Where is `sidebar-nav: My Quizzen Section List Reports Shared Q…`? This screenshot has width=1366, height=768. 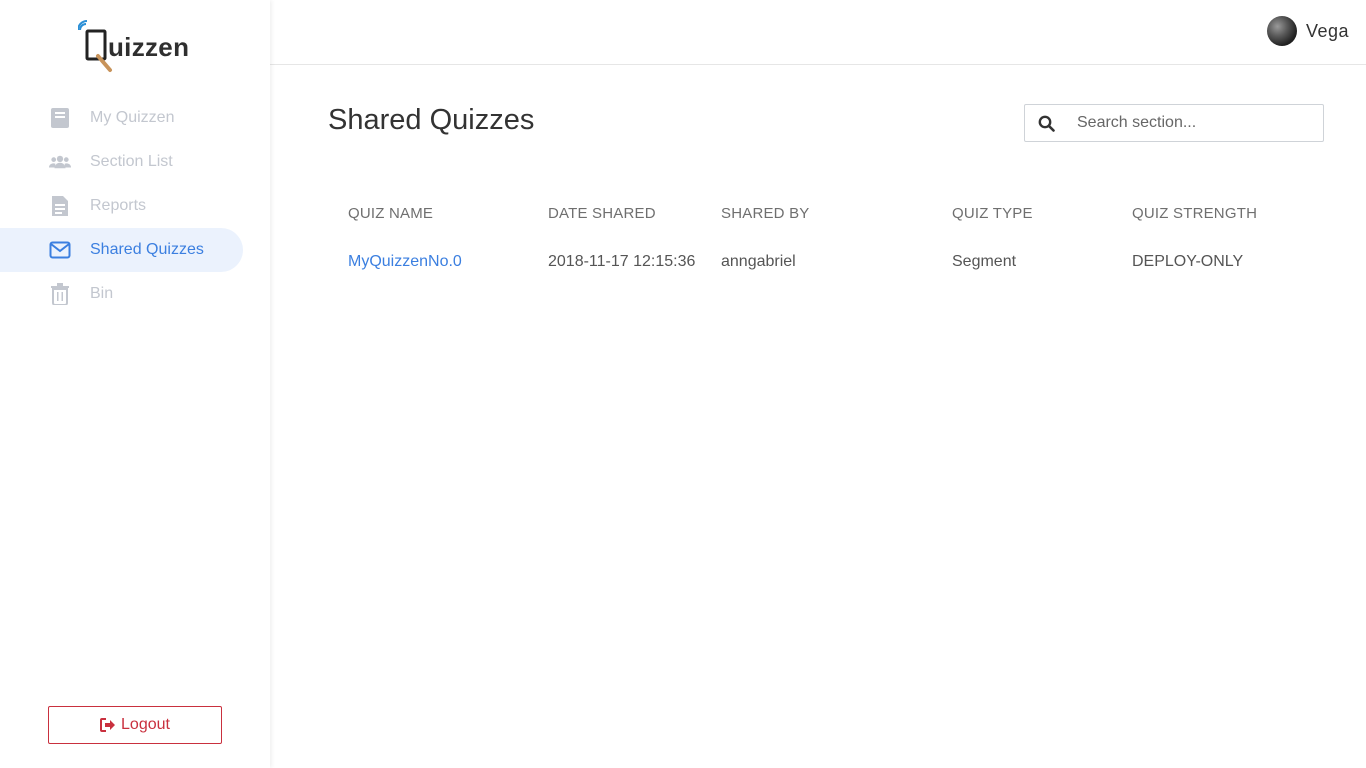 sidebar-nav: My Quizzen Section List Reports Shared Q… is located at coordinates (135, 206).